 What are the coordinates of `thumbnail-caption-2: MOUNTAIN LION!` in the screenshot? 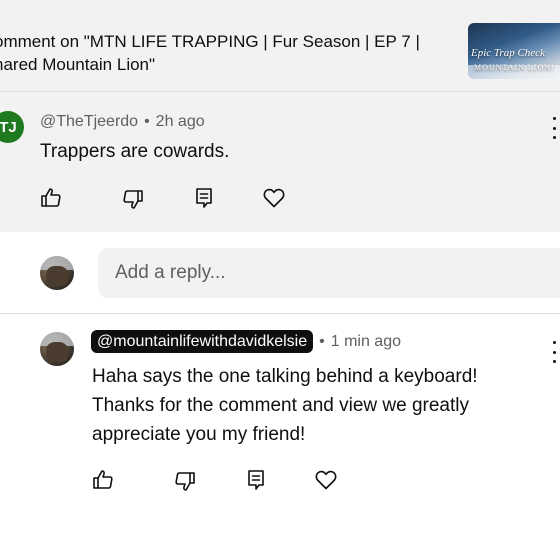 It's located at (514, 67).